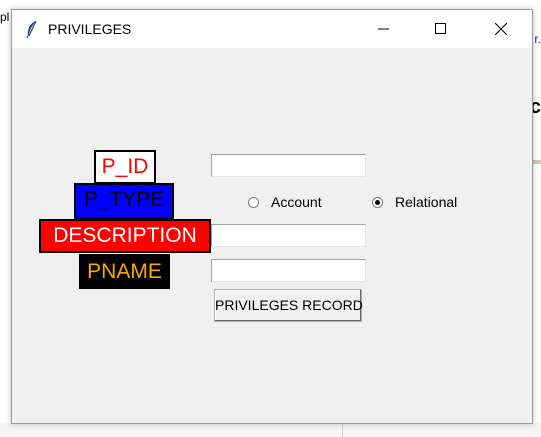  I want to click on relational-radio-label: Relational, so click(426, 202).